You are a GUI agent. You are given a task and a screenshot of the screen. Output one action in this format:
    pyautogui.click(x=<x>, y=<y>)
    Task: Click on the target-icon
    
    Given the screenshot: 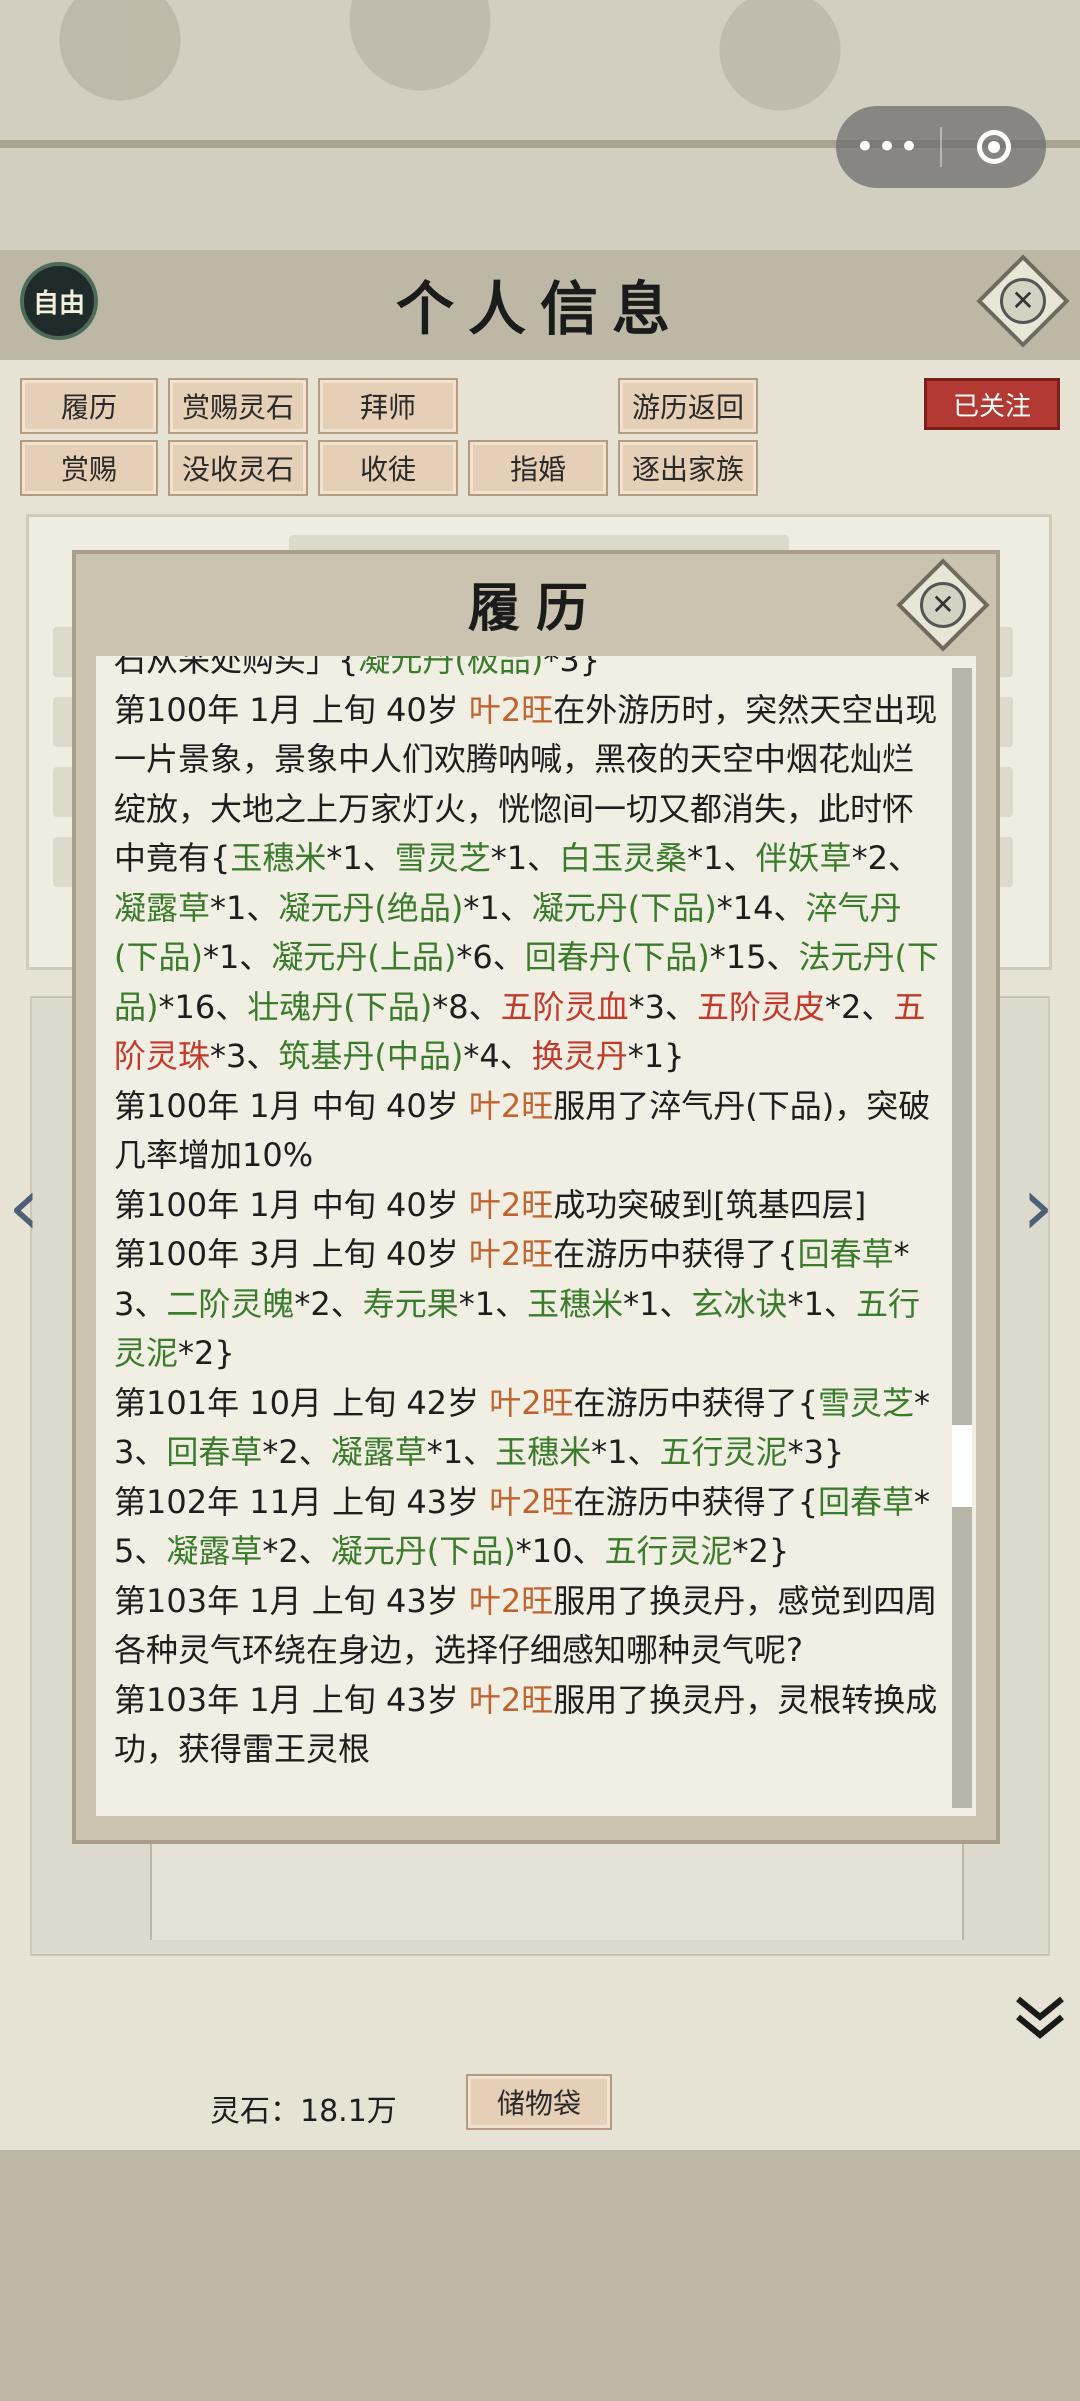 What is the action you would take?
    pyautogui.click(x=994, y=147)
    